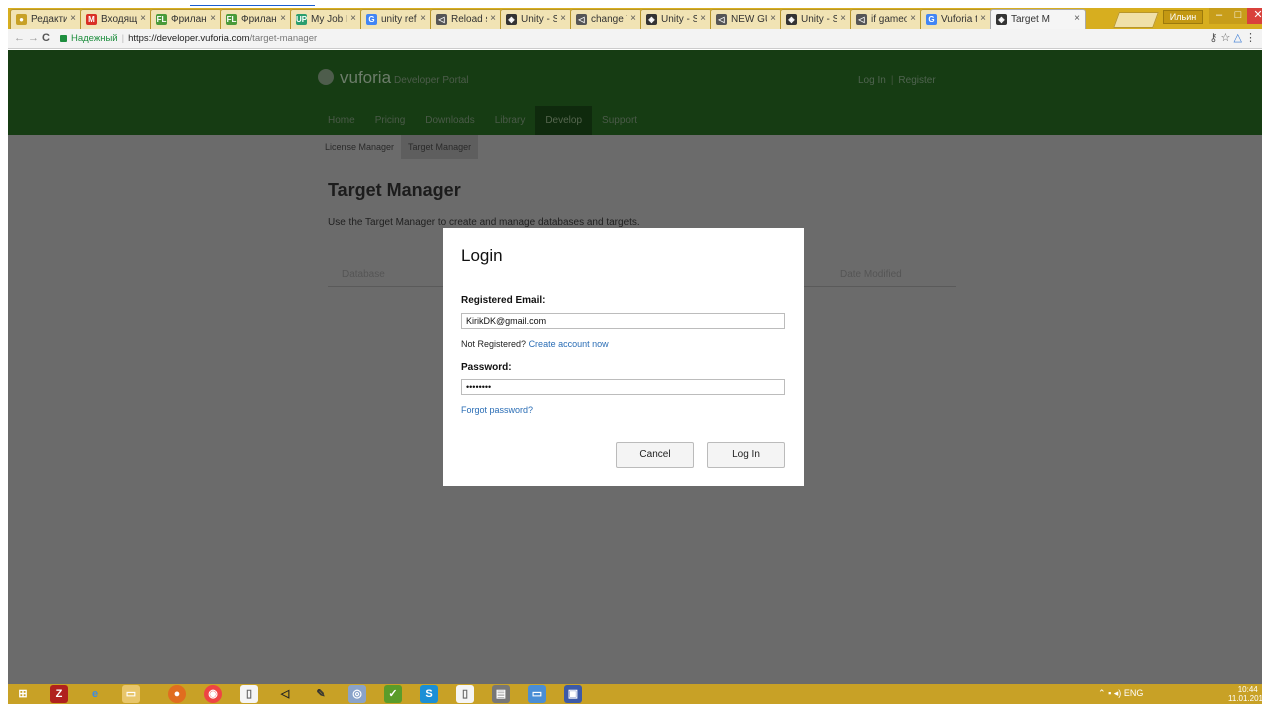 The height and width of the screenshot is (704, 1262). Describe the element at coordinates (466, 19) in the screenshot. I see `browser-tab: ◁ Reload sc×` at that location.